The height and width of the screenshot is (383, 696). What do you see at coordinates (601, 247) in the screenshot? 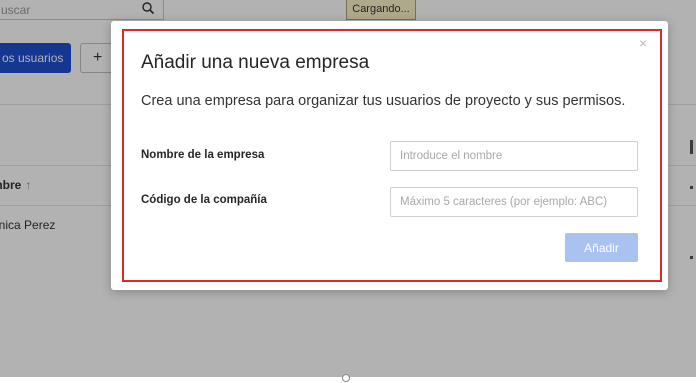
I see `add-button: Añadir` at bounding box center [601, 247].